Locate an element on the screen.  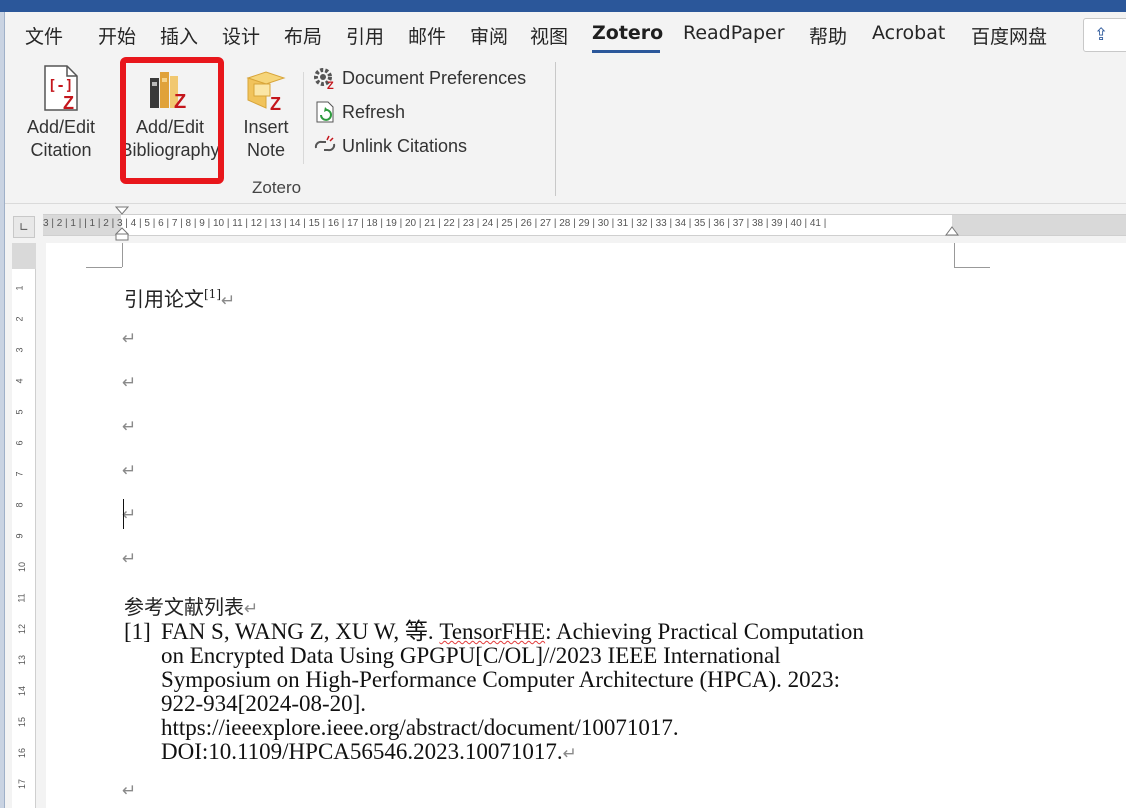
indent-marker is located at coordinates (122, 224).